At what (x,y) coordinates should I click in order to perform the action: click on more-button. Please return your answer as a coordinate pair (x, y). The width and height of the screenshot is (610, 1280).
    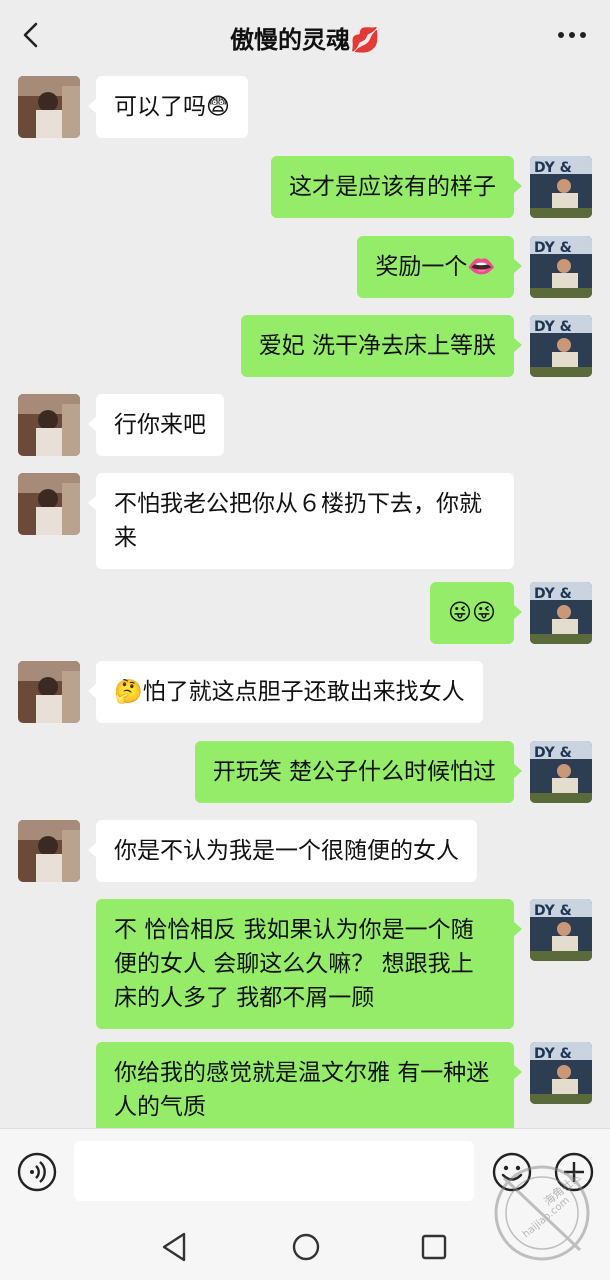
    Looking at the image, I should click on (572, 35).